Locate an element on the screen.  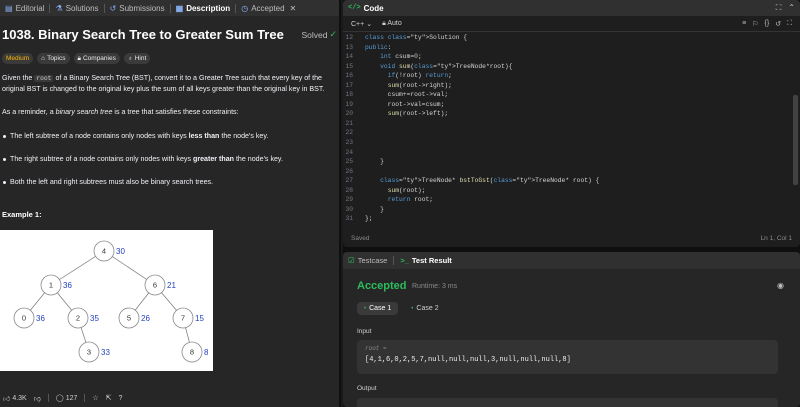
code-line: 31}; is located at coordinates (566, 219).